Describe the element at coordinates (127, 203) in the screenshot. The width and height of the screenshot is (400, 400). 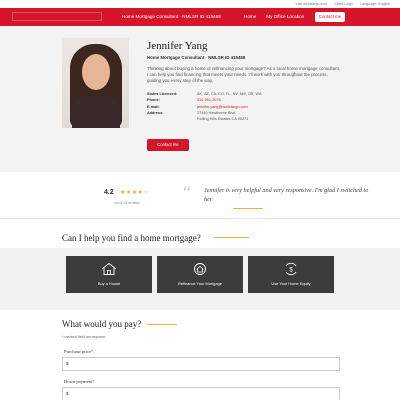
I see `rating-count: out of 15 reviews` at that location.